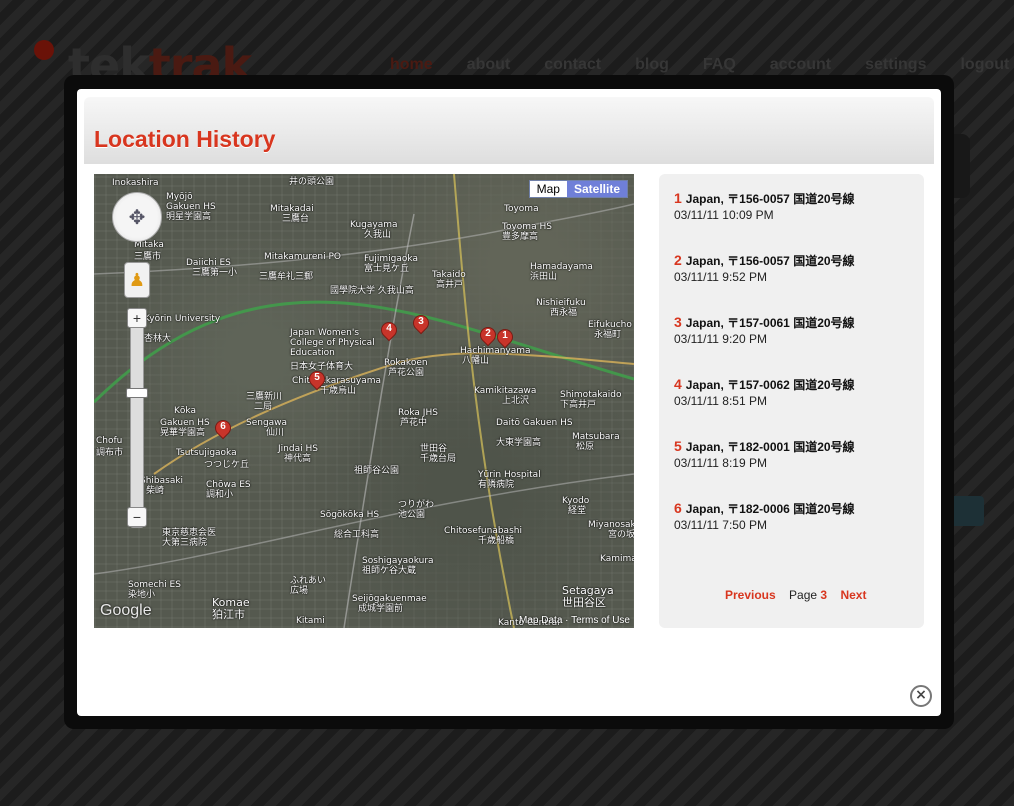 This screenshot has height=806, width=1014. Describe the element at coordinates (984, 65) in the screenshot. I see `nav-logout: logout` at that location.